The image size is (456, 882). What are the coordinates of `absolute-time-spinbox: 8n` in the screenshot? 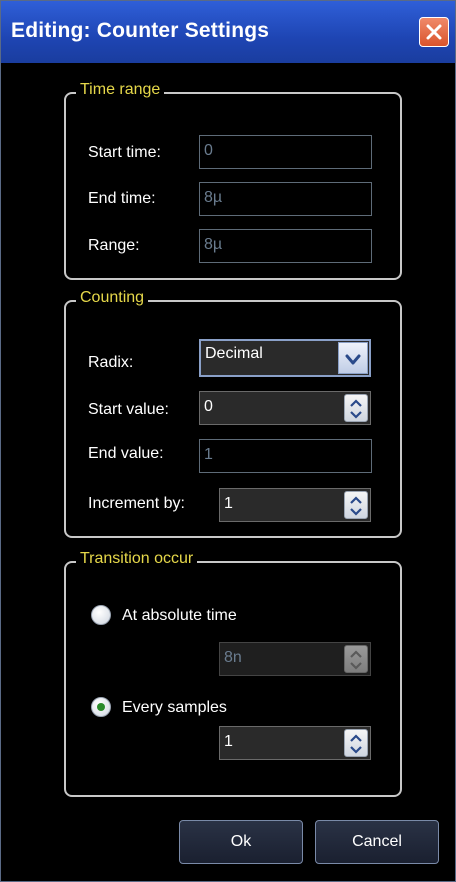 It's located at (295, 659).